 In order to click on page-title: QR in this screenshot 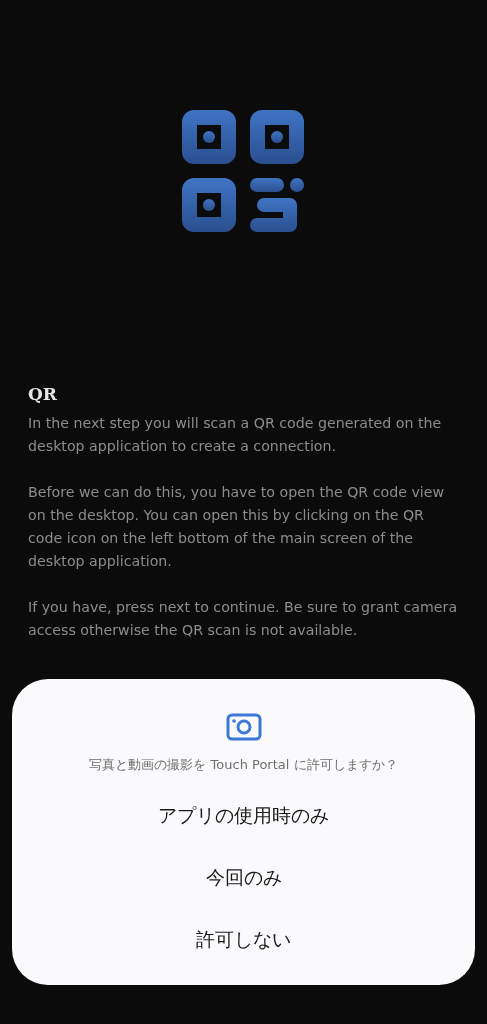, I will do `click(42, 394)`.